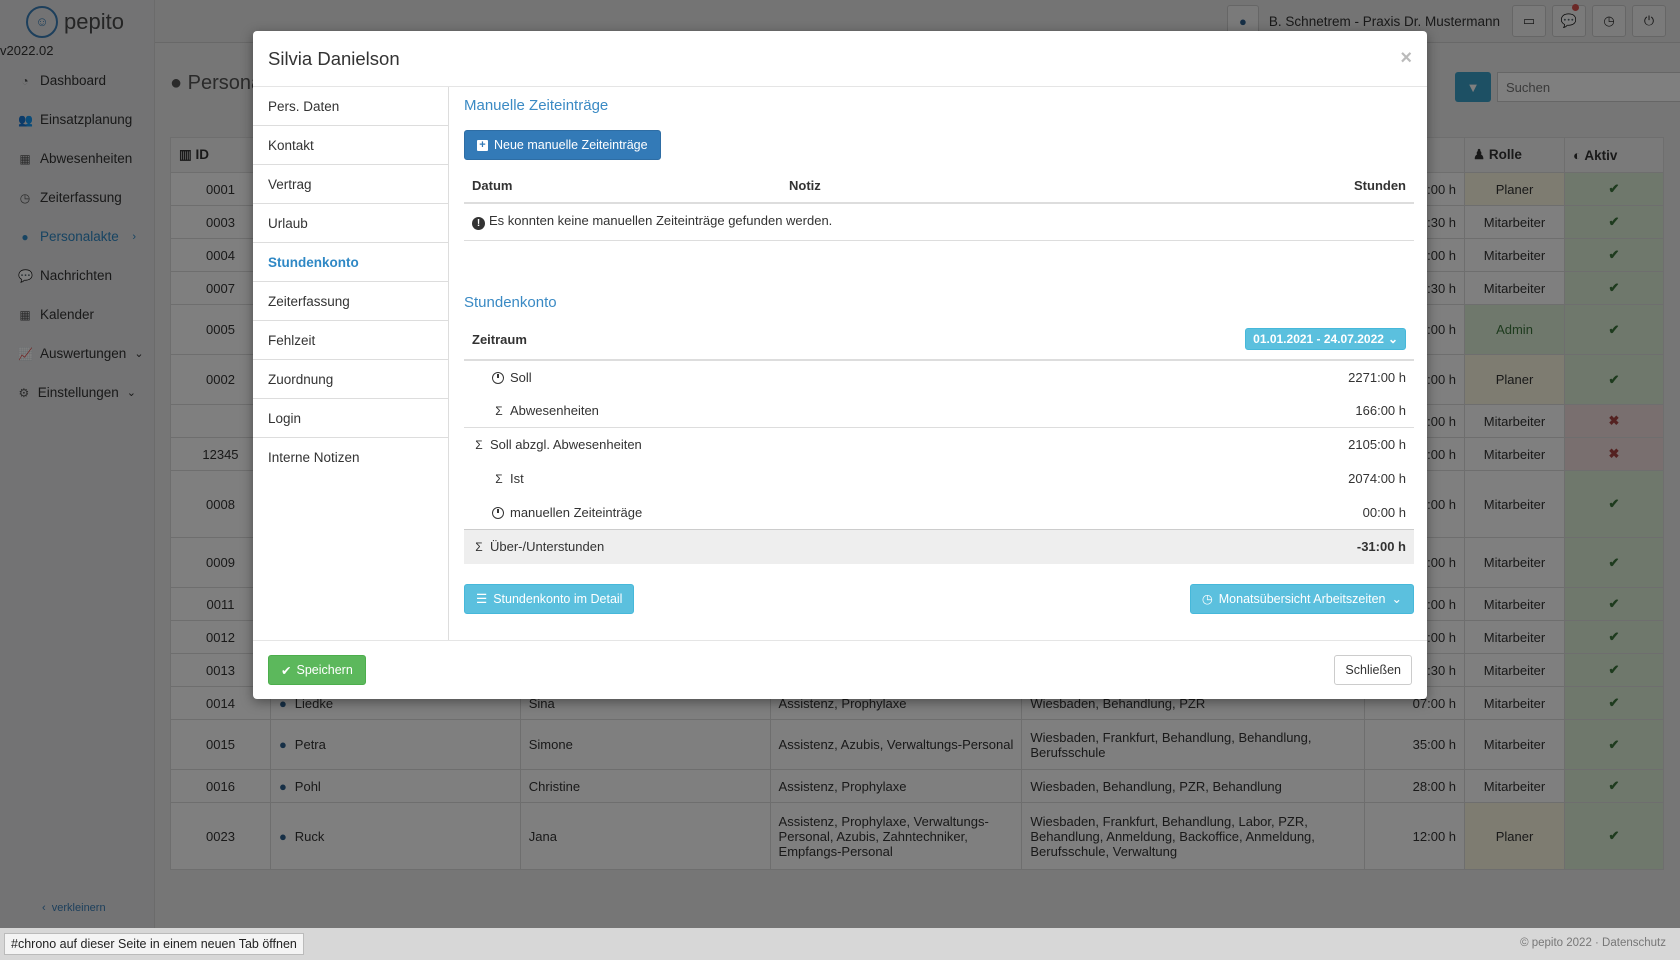 The height and width of the screenshot is (960, 1680). I want to click on modal-title: Silvia Danielson, so click(334, 58).